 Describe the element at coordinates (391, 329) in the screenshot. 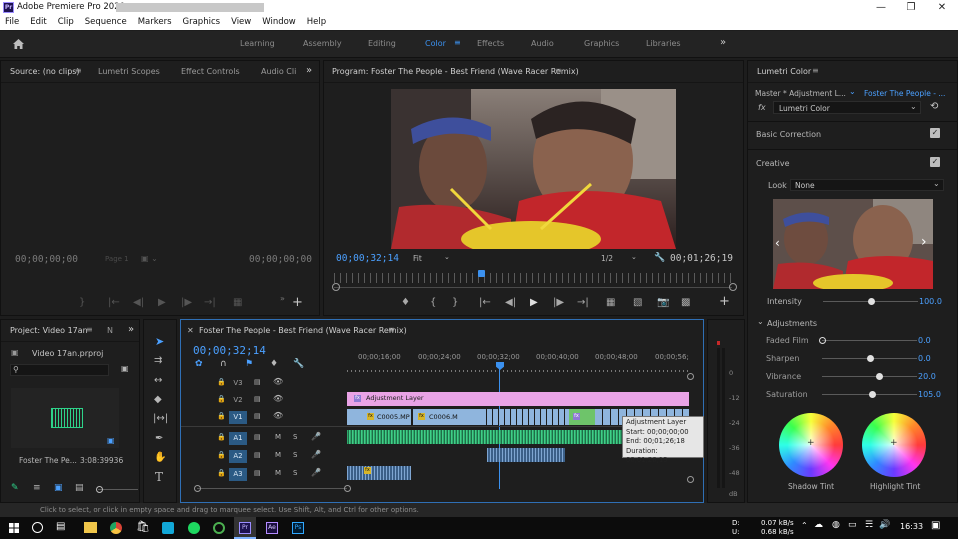

I see `sequence-menu-icon: ≡` at that location.